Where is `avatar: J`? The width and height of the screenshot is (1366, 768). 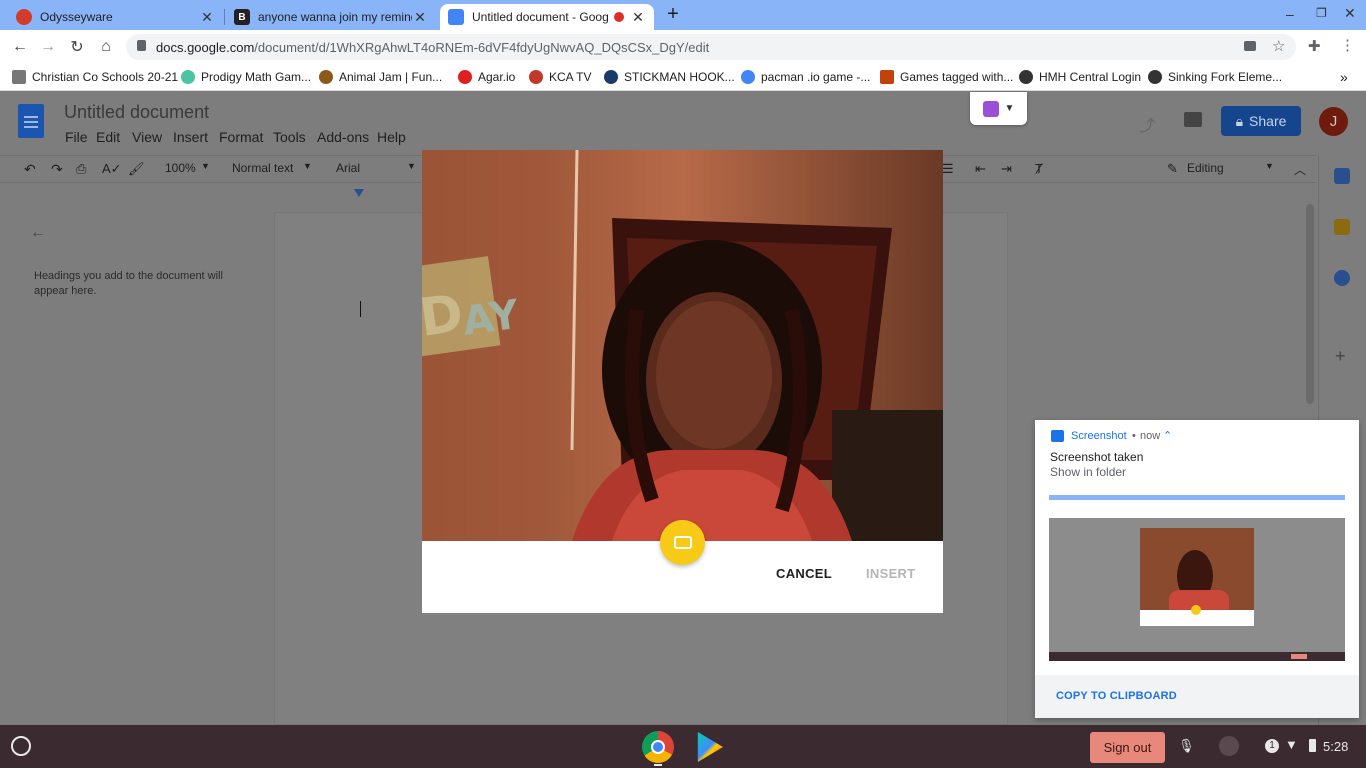 avatar: J is located at coordinates (1333, 121).